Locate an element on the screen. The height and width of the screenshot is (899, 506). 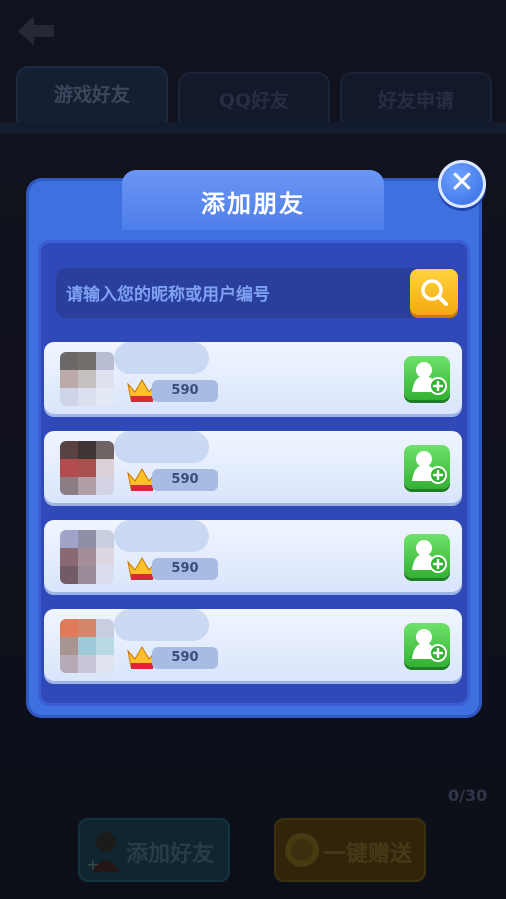
close-button: ✕ is located at coordinates (462, 184).